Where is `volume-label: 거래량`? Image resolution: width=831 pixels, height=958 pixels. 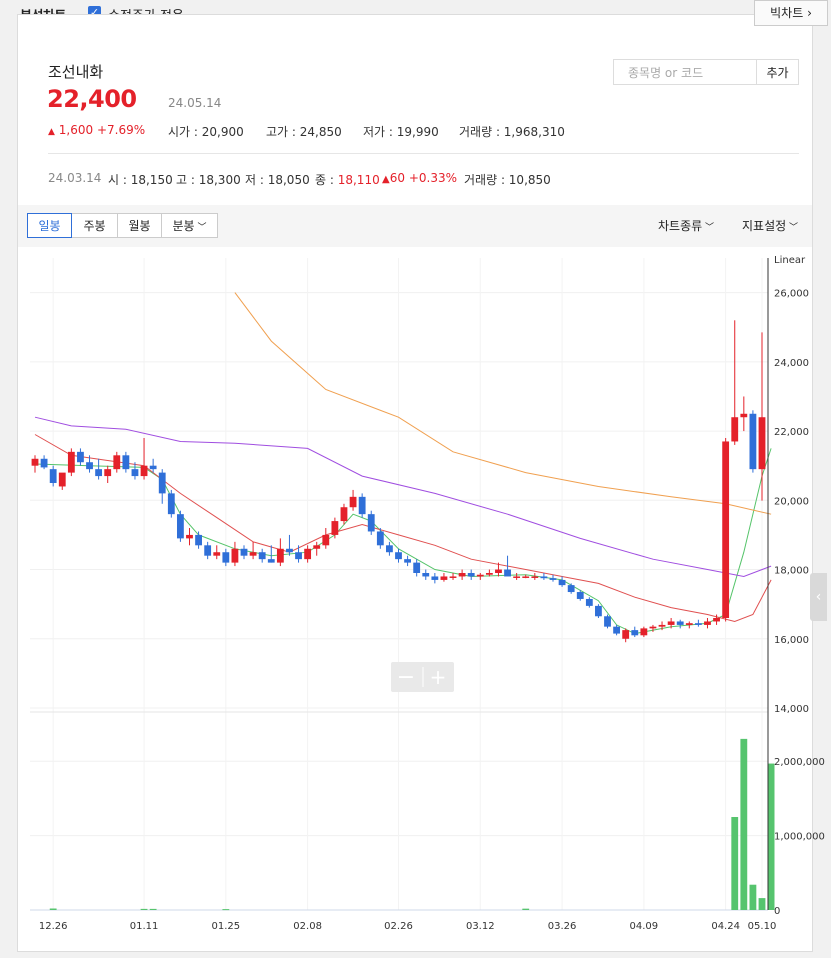 volume-label: 거래량 is located at coordinates (476, 132).